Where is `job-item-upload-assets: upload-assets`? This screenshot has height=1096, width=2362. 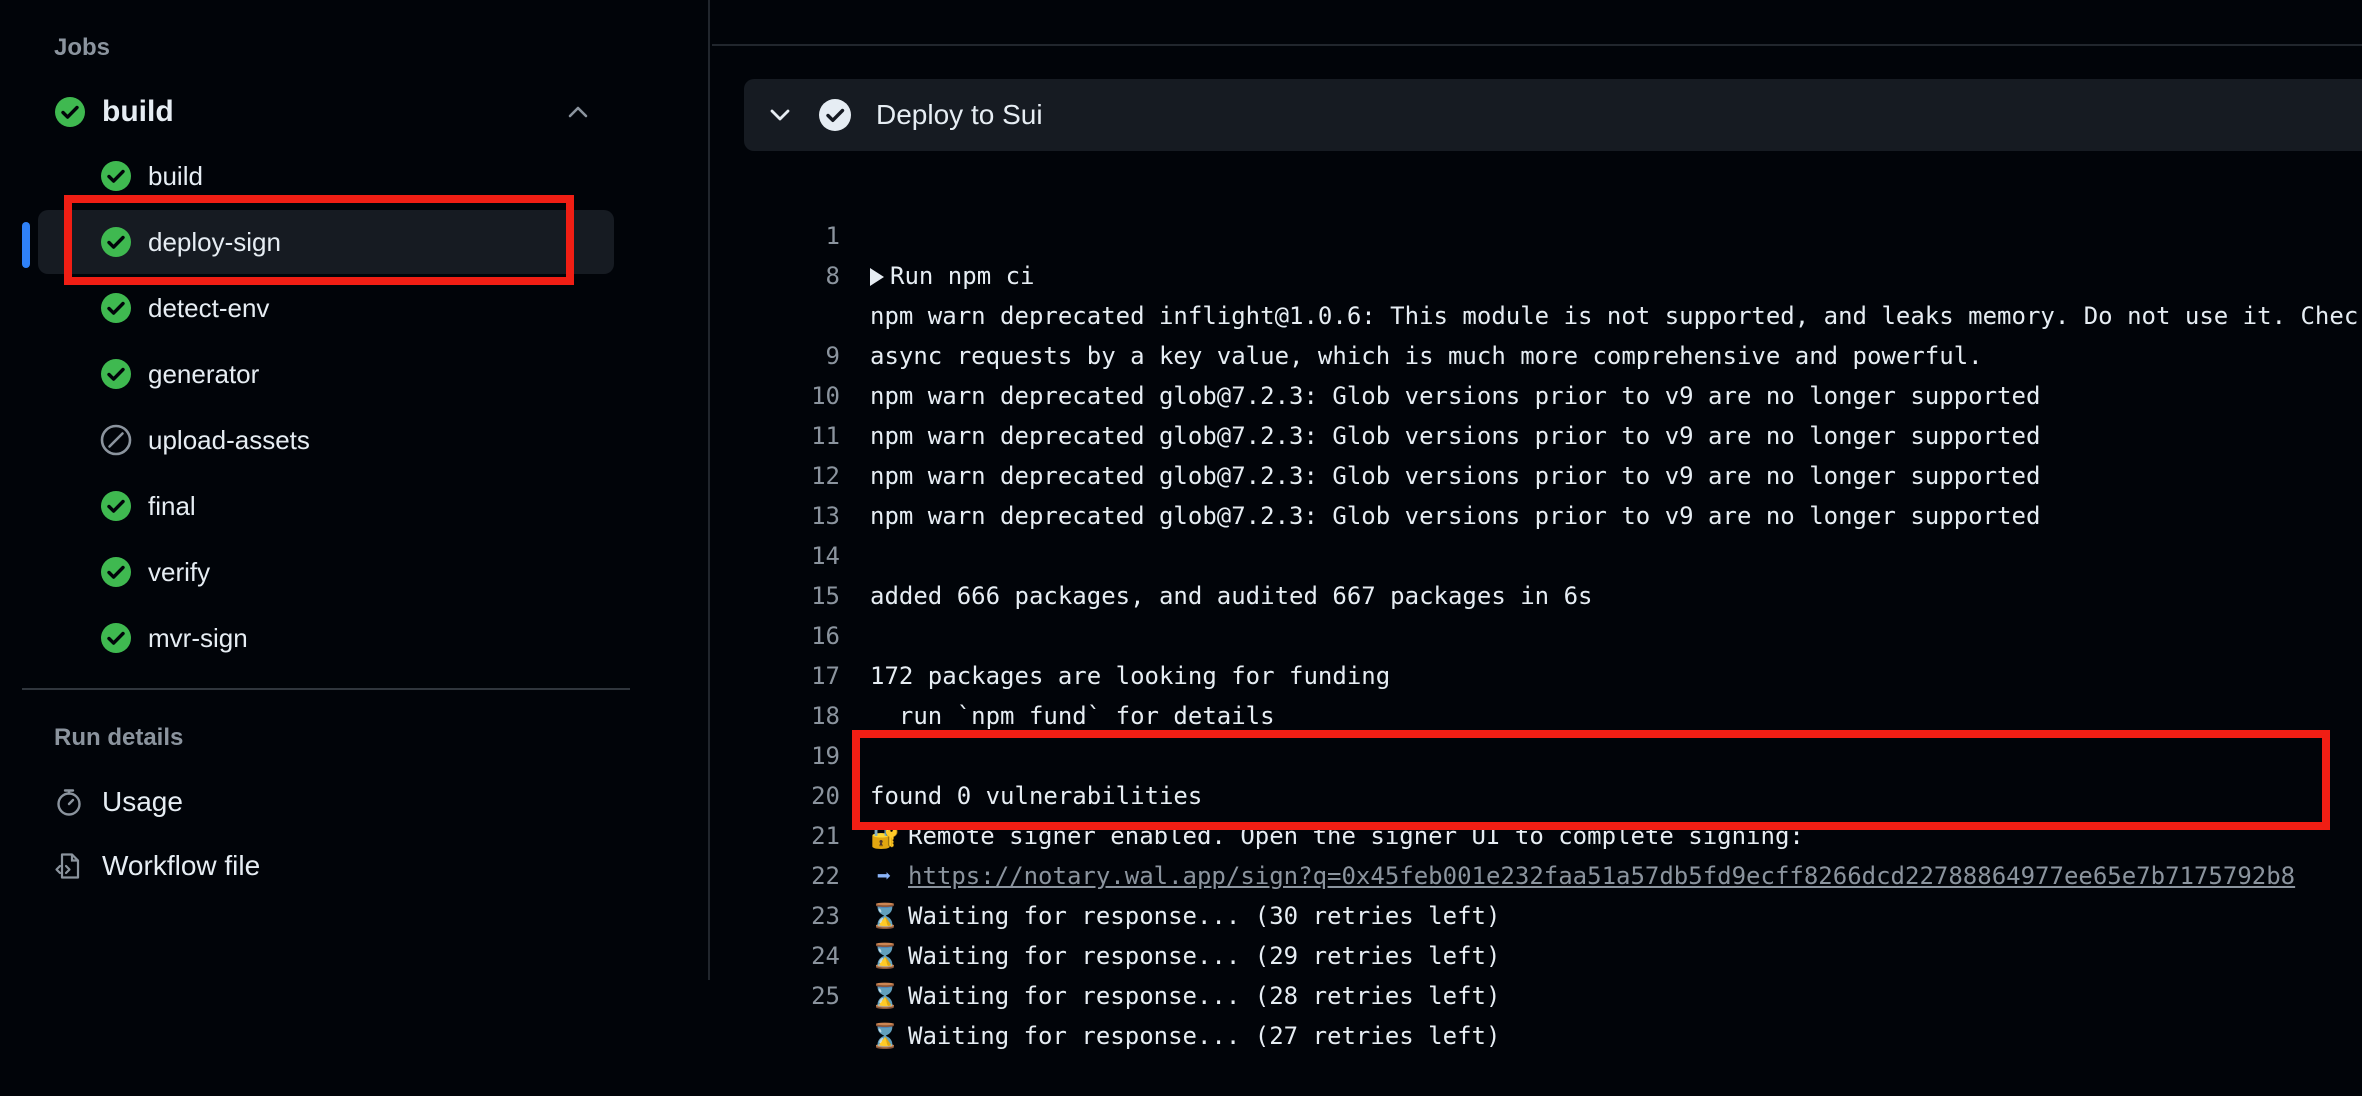
job-item-upload-assets: upload-assets is located at coordinates (326, 440).